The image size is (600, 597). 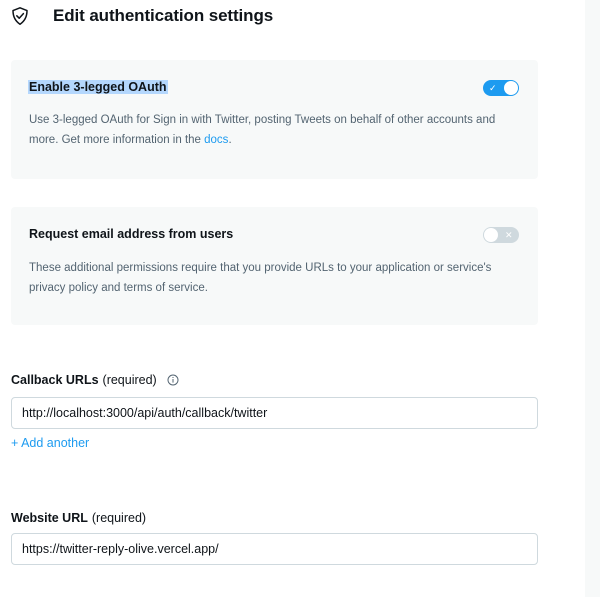 I want to click on website-label-text: Website URL, so click(x=49, y=518).